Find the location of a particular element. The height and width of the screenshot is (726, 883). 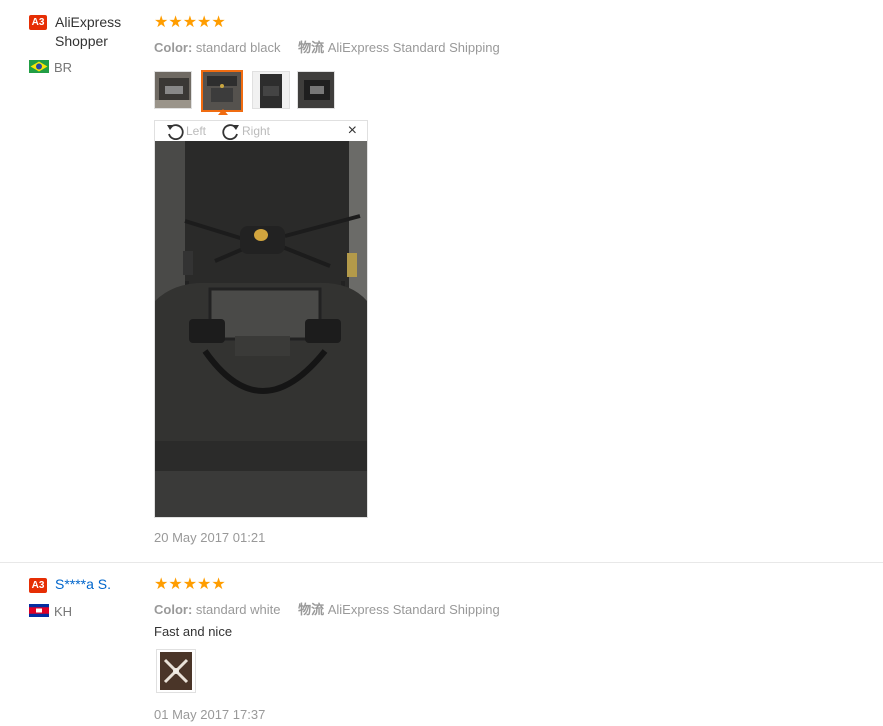

rotate-right-button: Right is located at coordinates (245, 131).